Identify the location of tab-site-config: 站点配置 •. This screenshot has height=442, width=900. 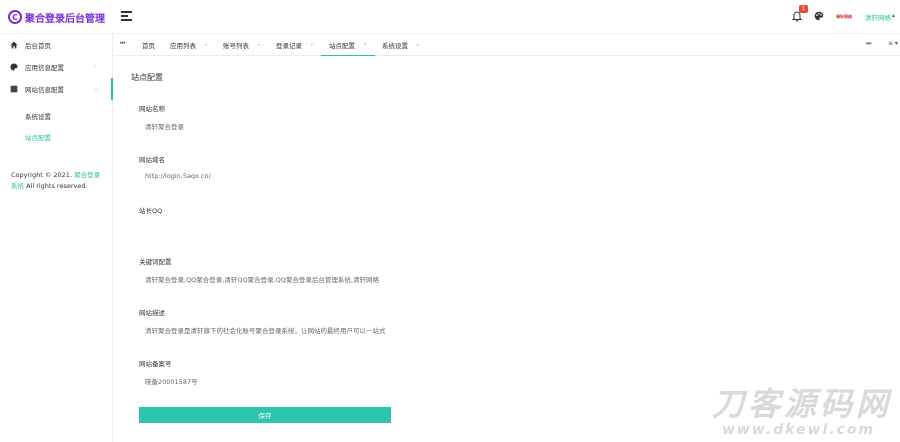
(348, 45).